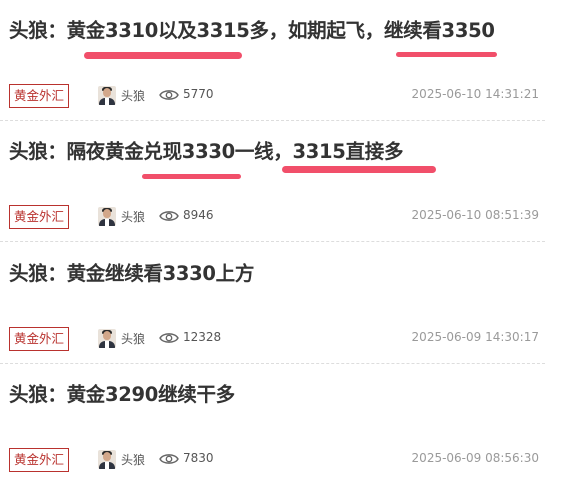 This screenshot has width=582, height=486. What do you see at coordinates (272, 241) in the screenshot?
I see `divider` at bounding box center [272, 241].